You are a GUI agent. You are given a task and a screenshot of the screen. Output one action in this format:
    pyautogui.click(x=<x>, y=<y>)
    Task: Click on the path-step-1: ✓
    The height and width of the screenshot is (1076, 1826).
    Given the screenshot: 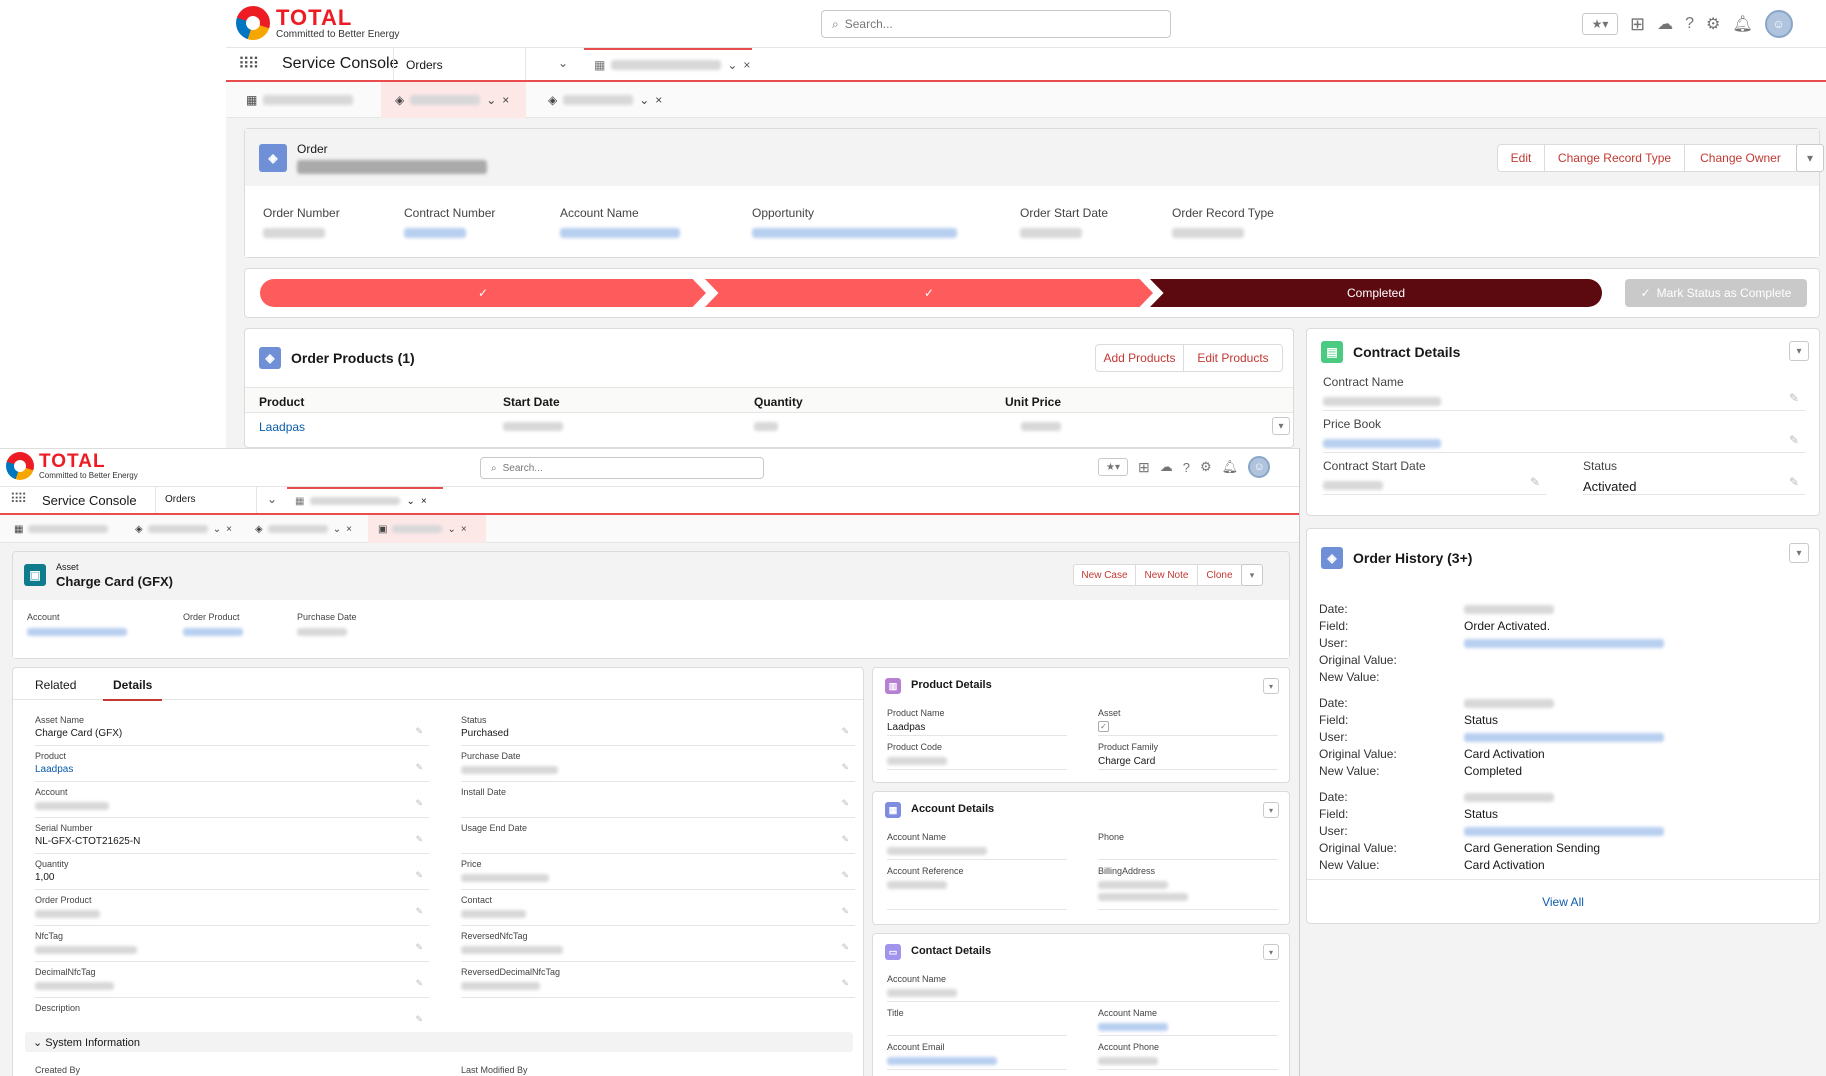 What is the action you would take?
    pyautogui.click(x=483, y=293)
    